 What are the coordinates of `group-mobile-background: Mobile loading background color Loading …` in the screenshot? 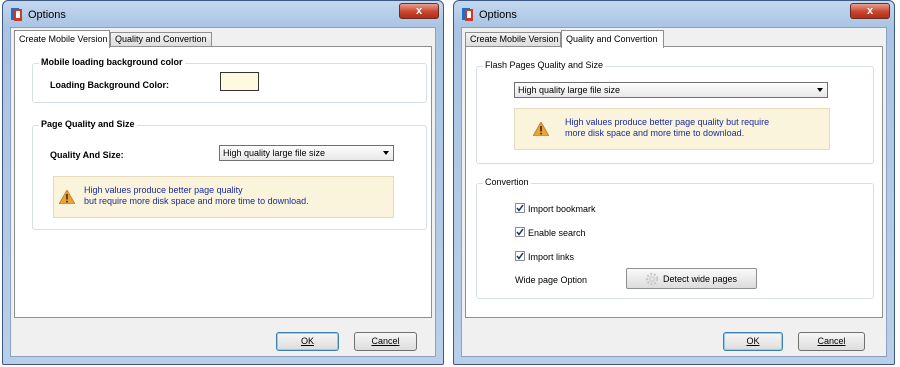 It's located at (229, 80).